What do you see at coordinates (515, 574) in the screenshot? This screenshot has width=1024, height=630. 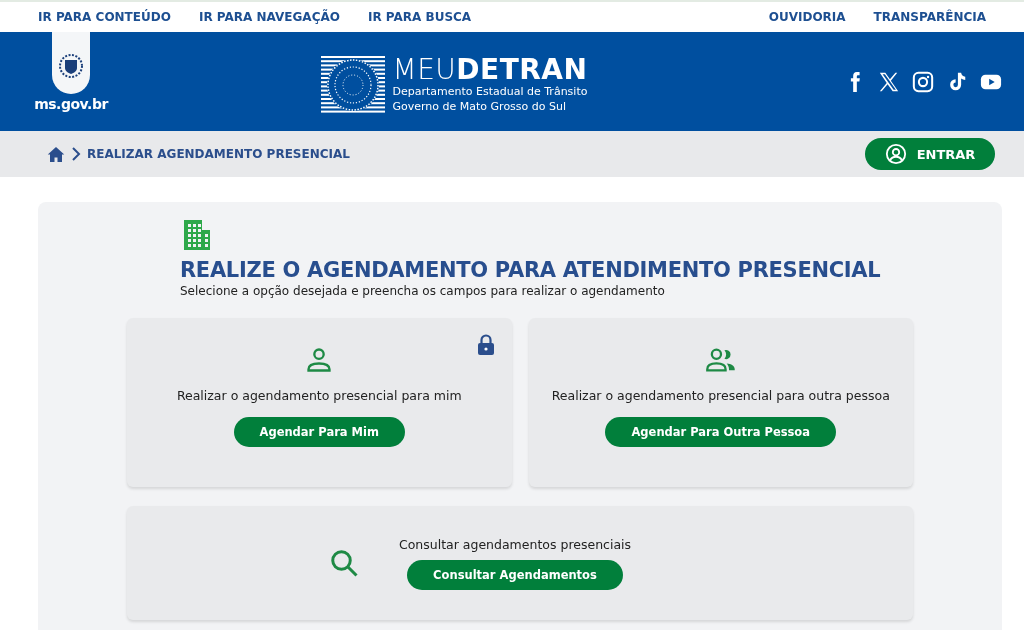 I see `lookup-button: Consultar Agendamentos` at bounding box center [515, 574].